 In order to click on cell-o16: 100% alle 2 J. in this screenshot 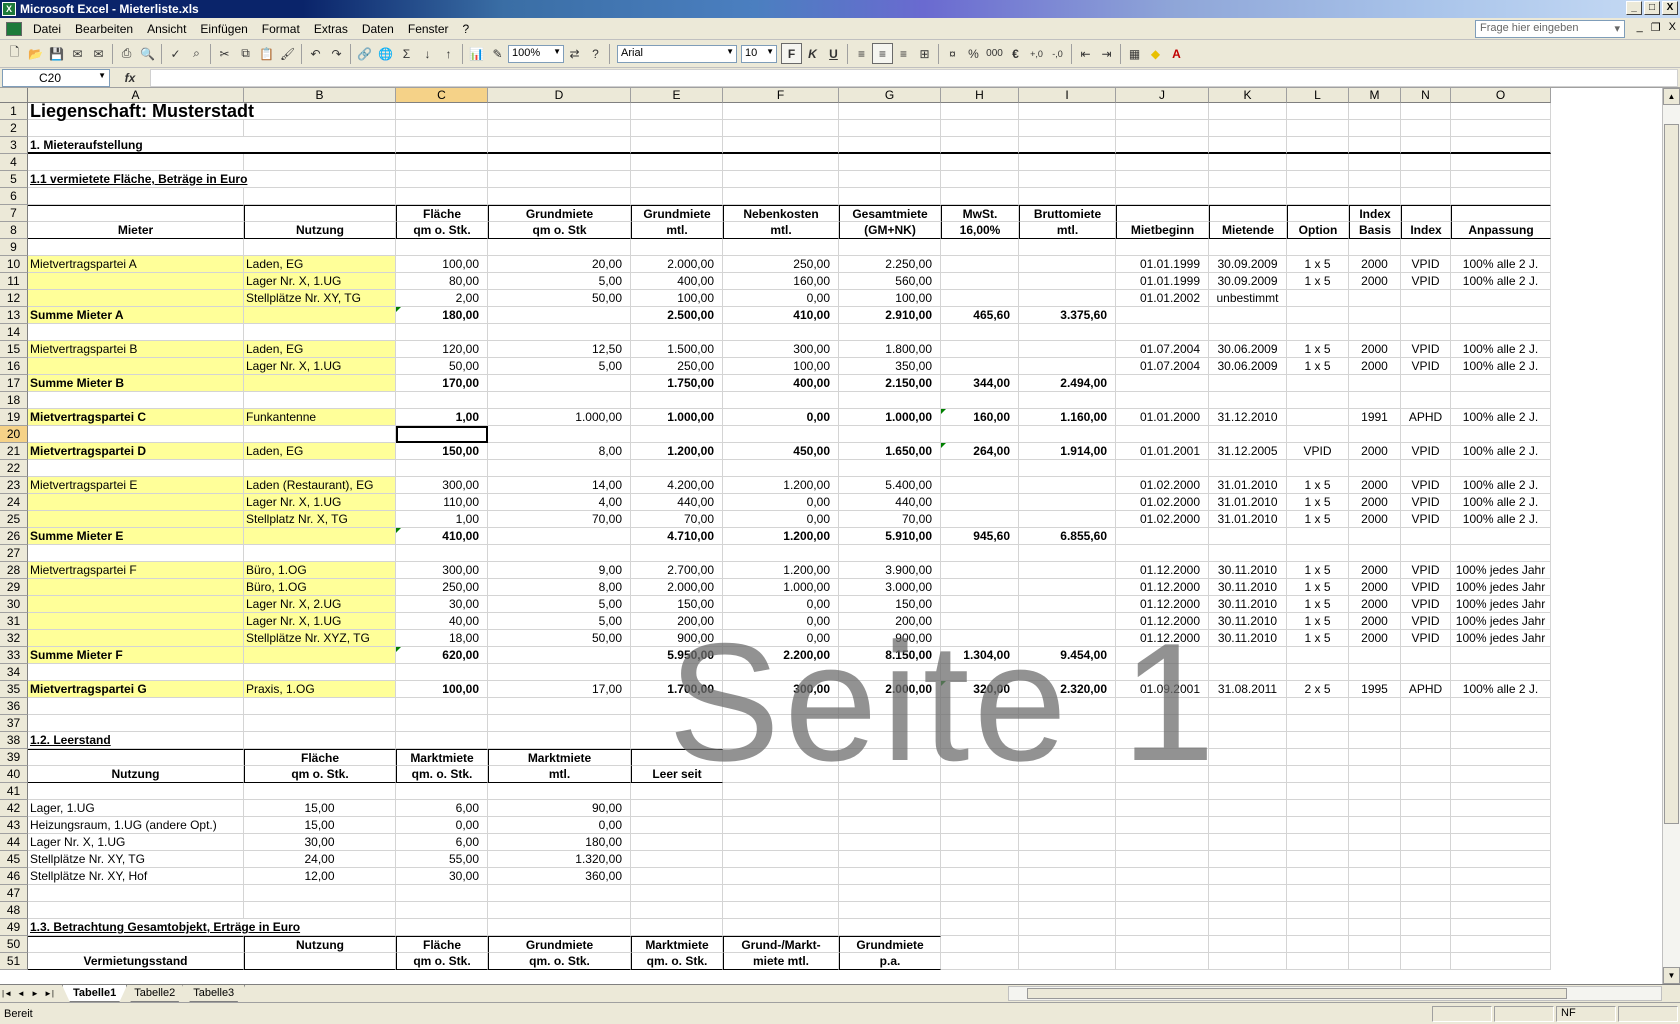, I will do `click(1501, 366)`.